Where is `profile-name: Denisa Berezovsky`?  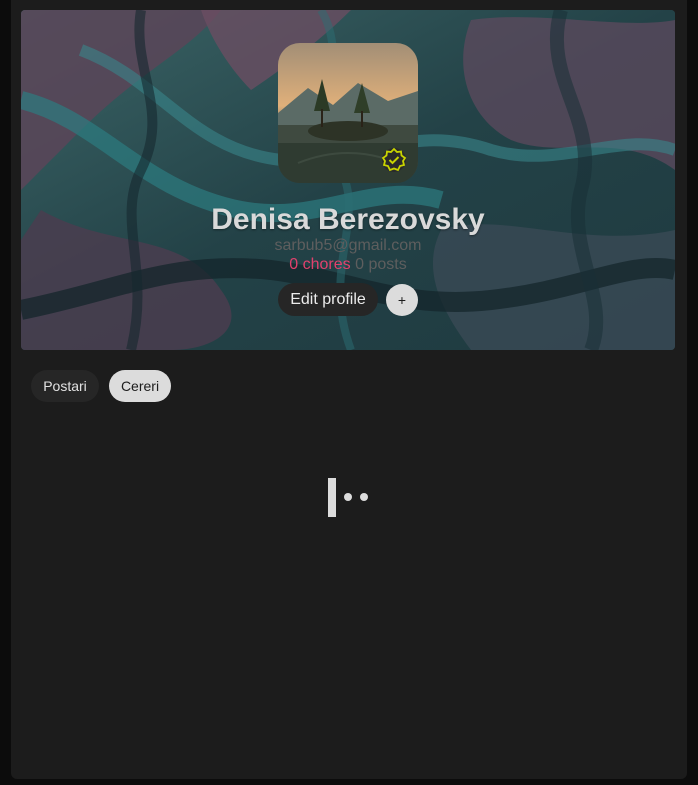 profile-name: Denisa Berezovsky is located at coordinates (348, 219).